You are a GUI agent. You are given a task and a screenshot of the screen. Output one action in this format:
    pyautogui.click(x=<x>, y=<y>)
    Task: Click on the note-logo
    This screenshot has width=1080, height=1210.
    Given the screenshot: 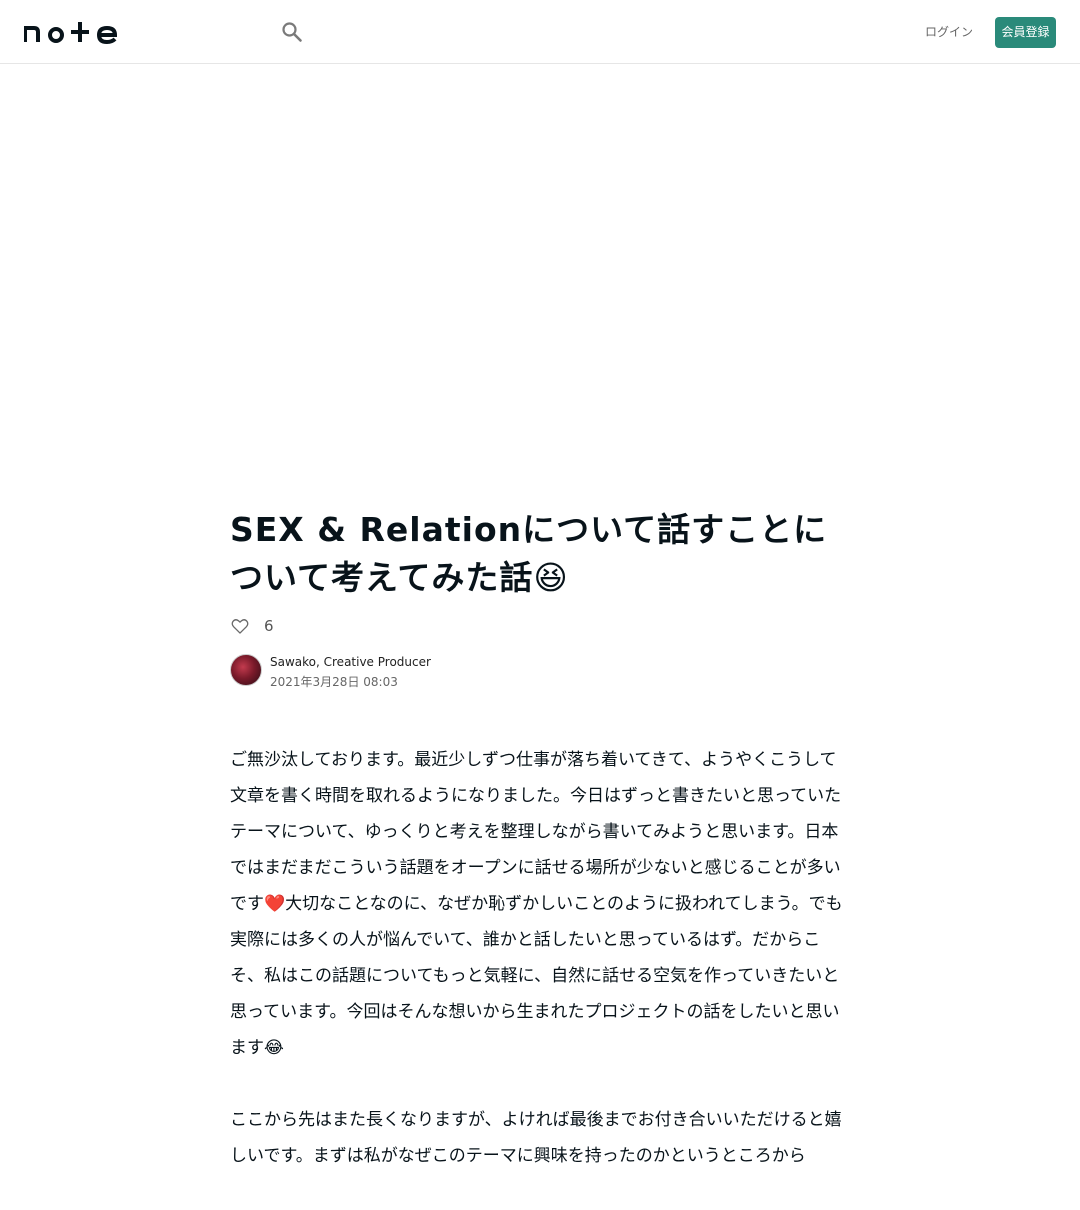 What is the action you would take?
    pyautogui.click(x=74, y=32)
    